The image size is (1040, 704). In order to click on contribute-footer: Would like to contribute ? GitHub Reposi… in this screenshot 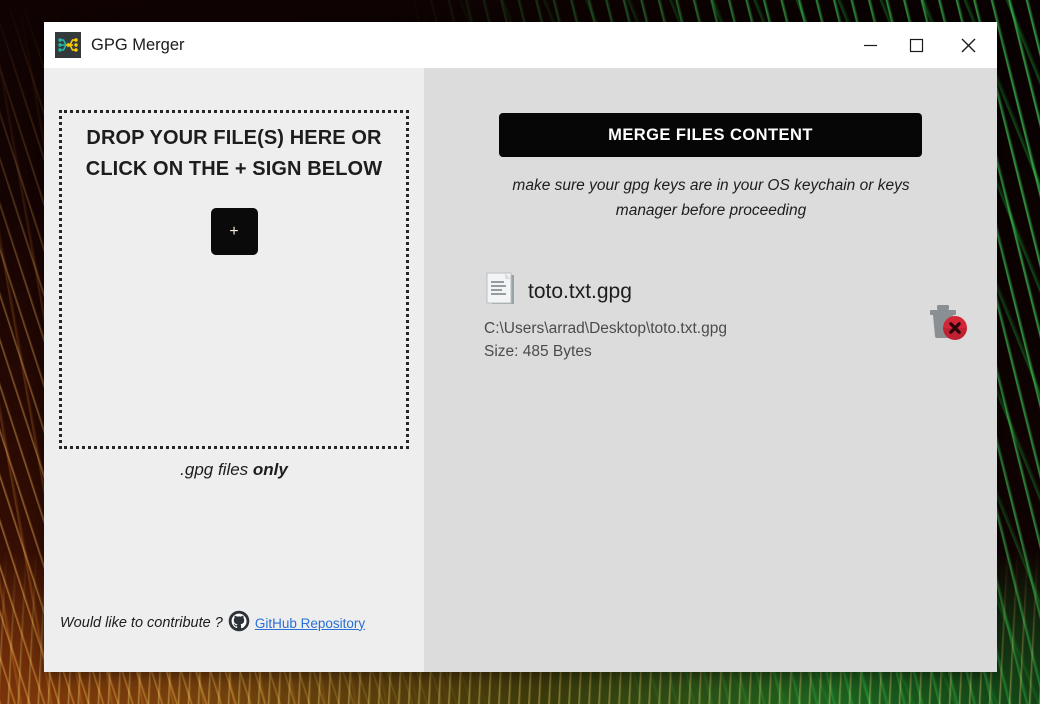, I will do `click(234, 641)`.